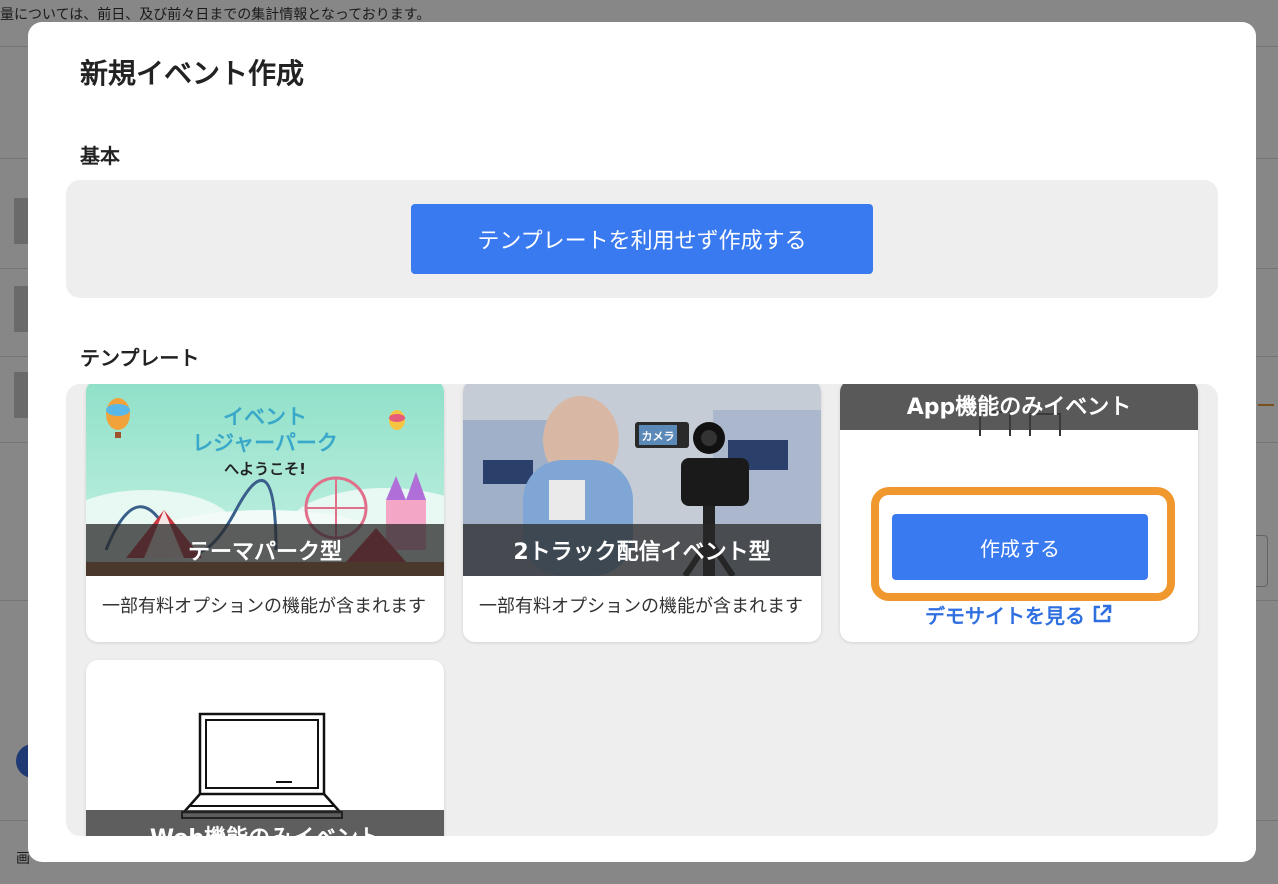  Describe the element at coordinates (265, 469) in the screenshot. I see `theme-park-image-text-3: へようこそ!` at that location.